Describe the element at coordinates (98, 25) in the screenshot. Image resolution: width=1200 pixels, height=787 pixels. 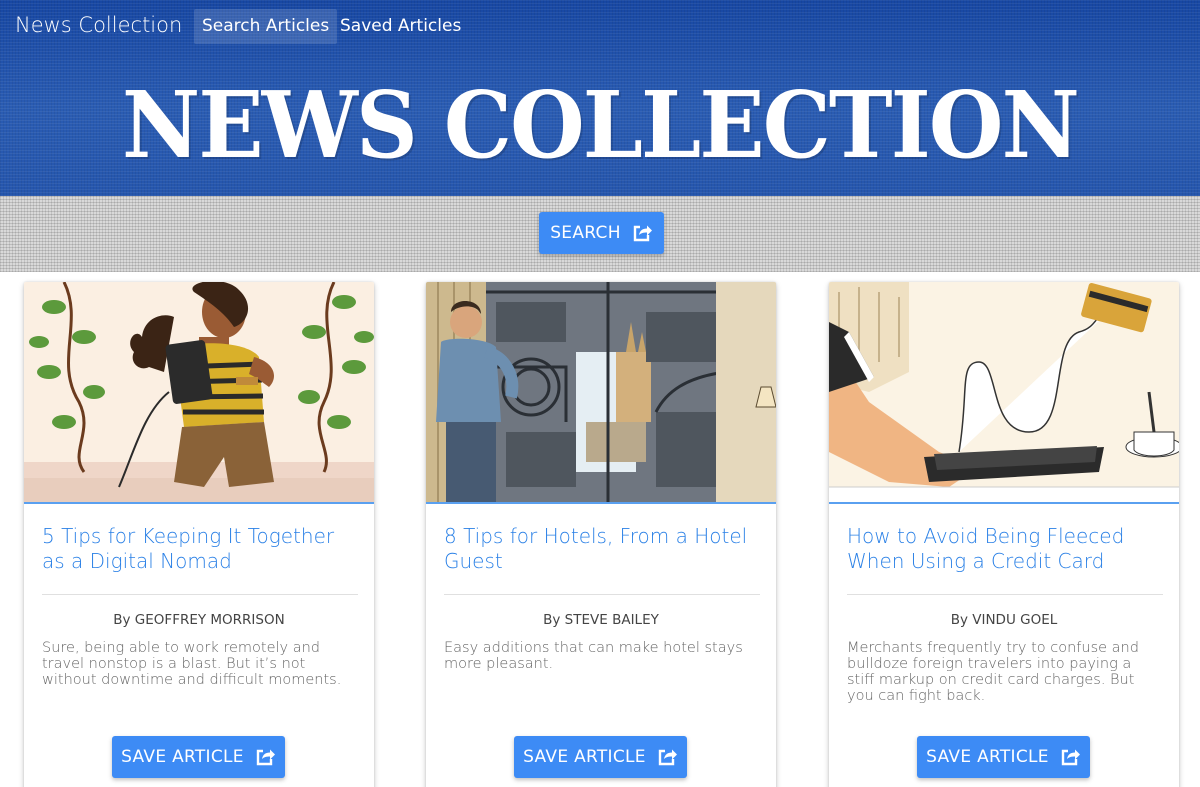
I see `brand-link: News Collection` at that location.